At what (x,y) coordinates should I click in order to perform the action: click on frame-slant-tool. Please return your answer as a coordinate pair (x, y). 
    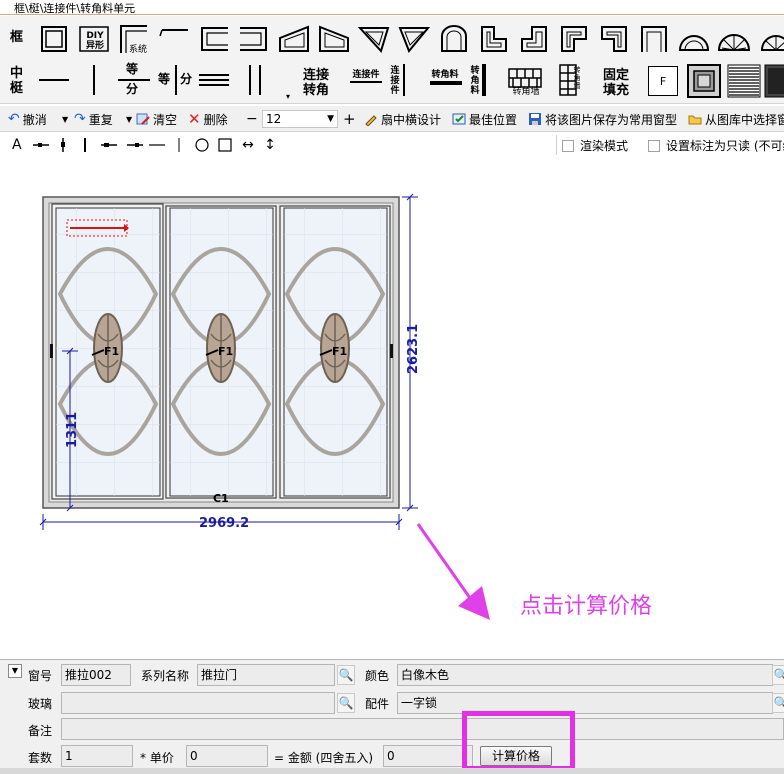
    Looking at the image, I should click on (374, 39).